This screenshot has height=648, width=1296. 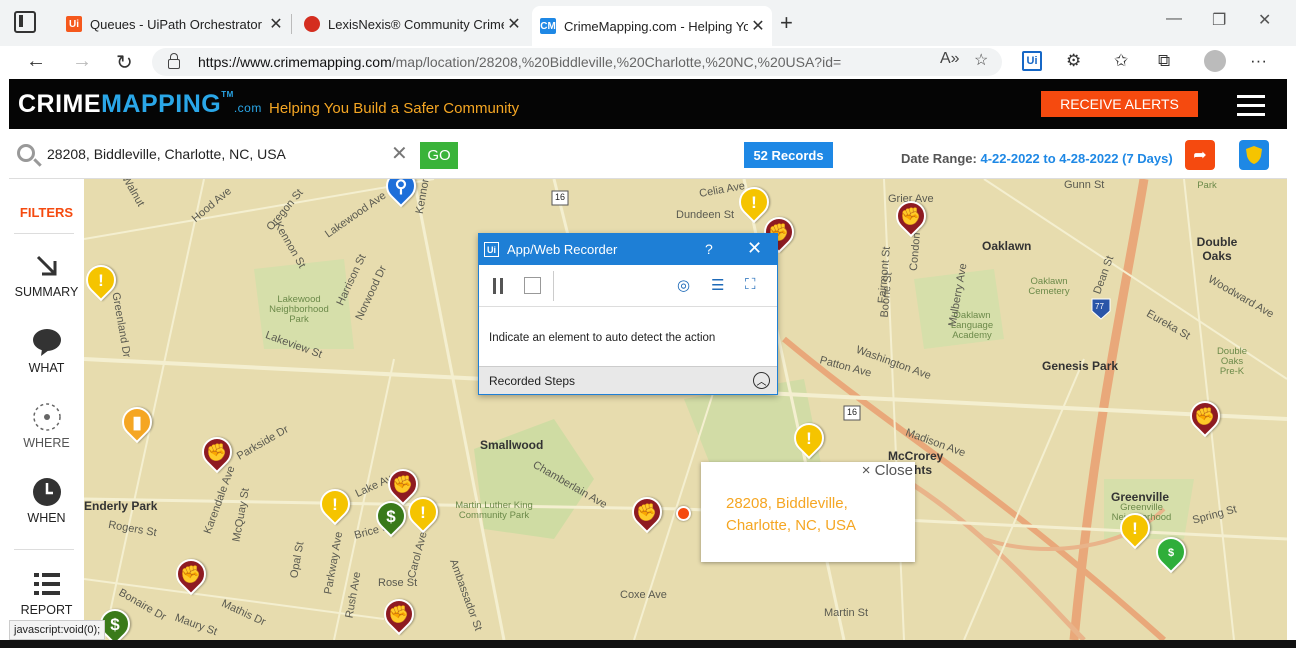 What do you see at coordinates (1264, 20) in the screenshot?
I see `close-window-icon: ✕` at bounding box center [1264, 20].